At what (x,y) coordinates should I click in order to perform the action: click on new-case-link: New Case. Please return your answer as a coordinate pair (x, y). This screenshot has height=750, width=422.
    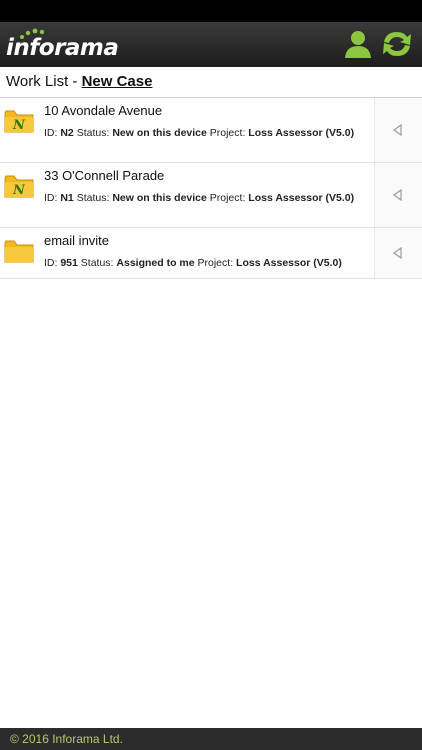
    Looking at the image, I should click on (117, 81).